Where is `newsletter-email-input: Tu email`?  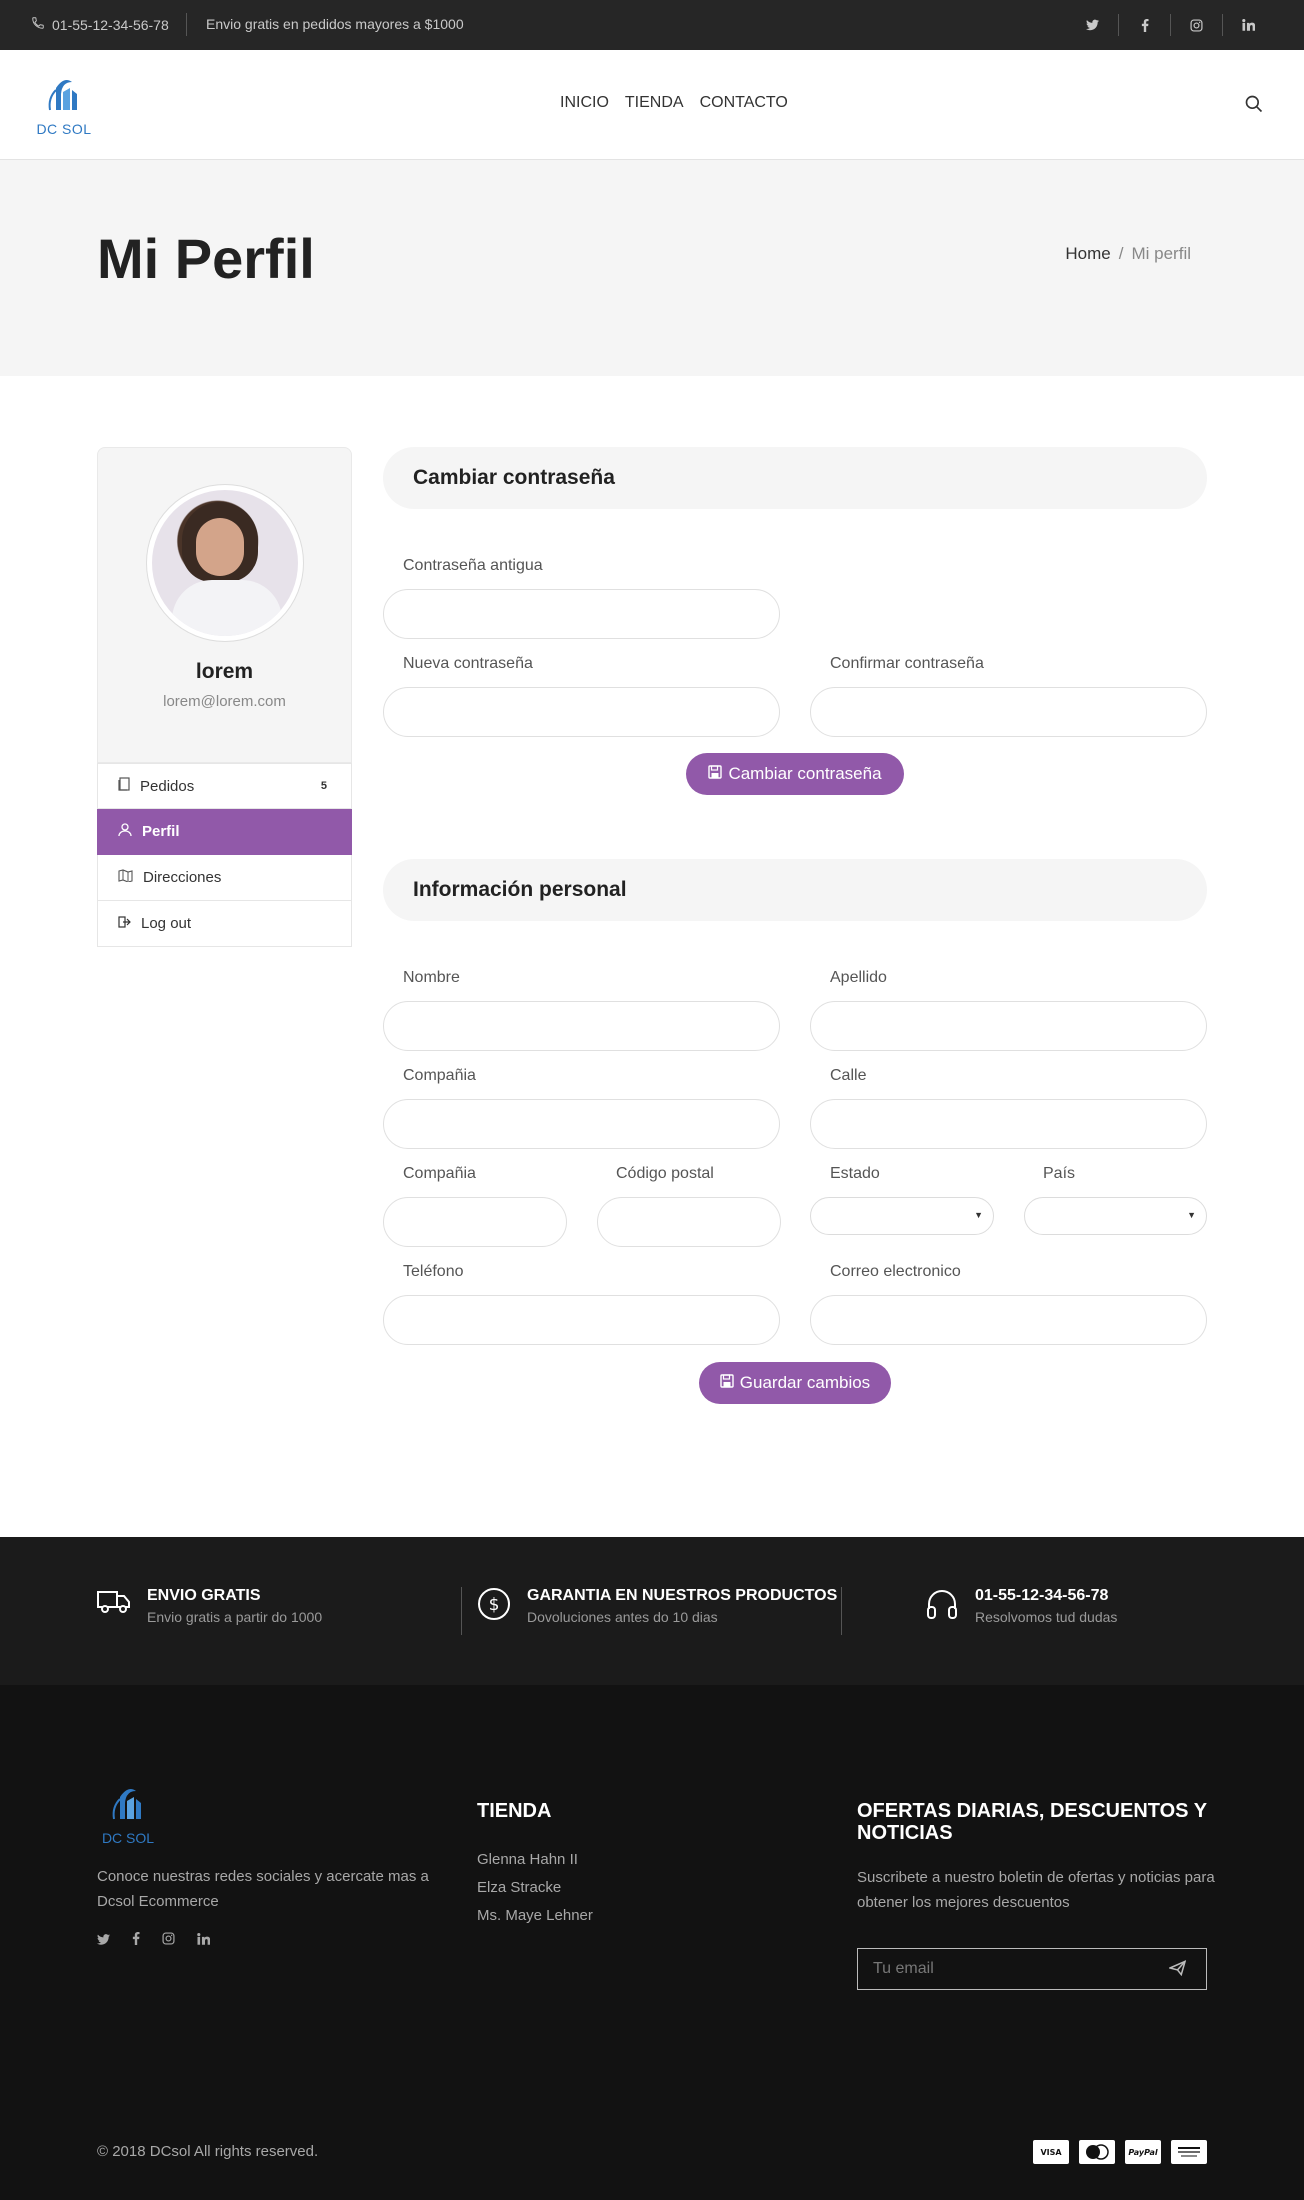
newsletter-email-input: Tu email is located at coordinates (1032, 1969).